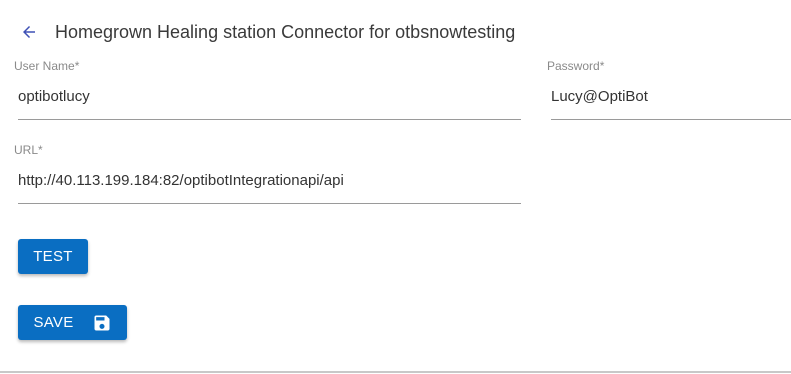 The image size is (791, 374). I want to click on url-field: URL*, so click(268, 173).